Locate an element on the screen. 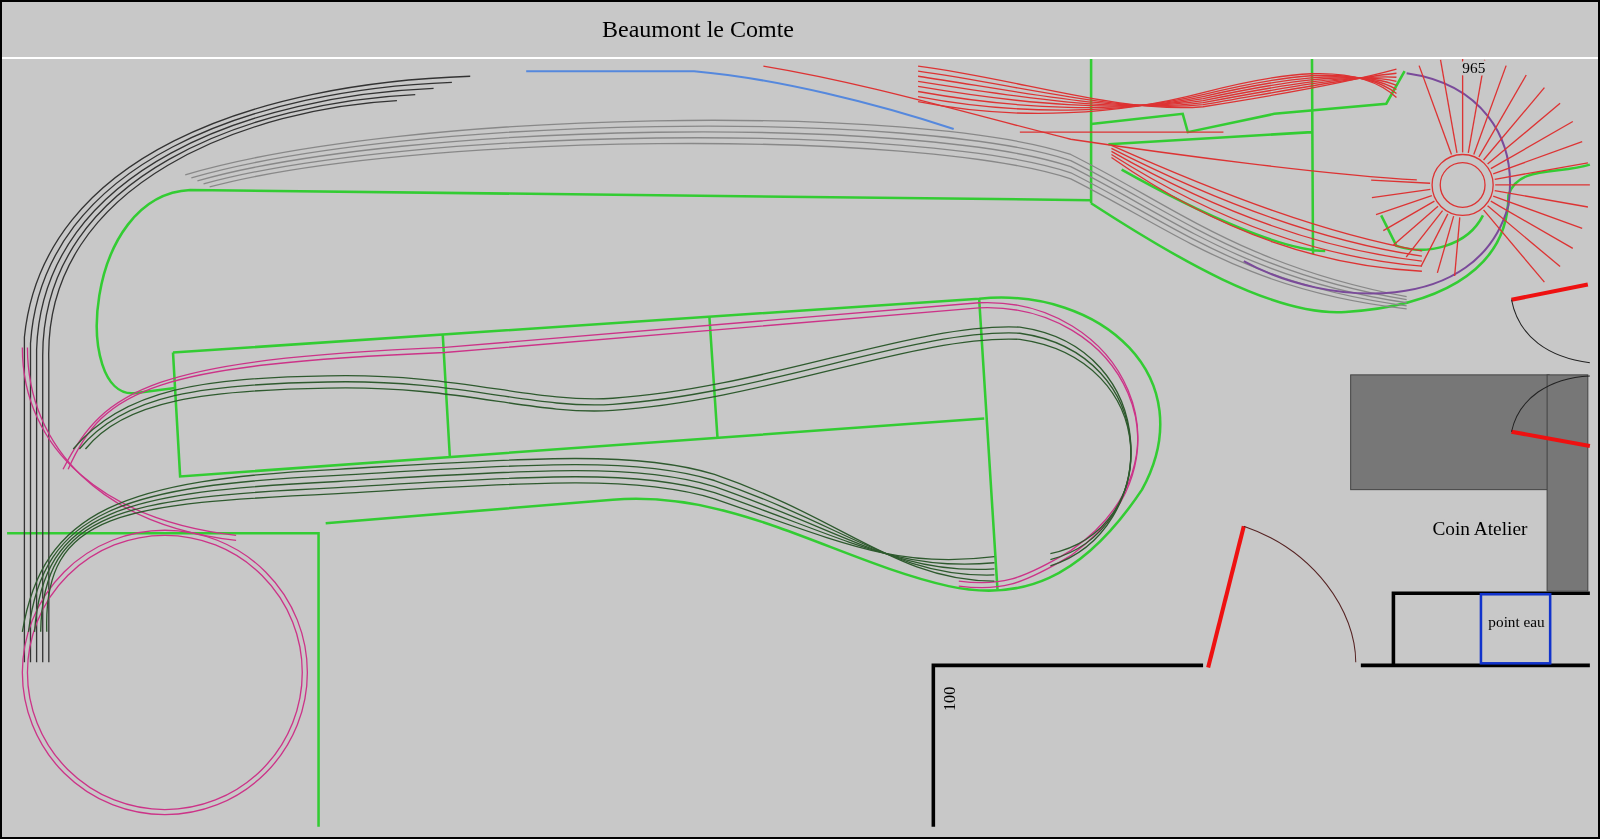 This screenshot has height=839, width=1600. plan-label: 100 is located at coordinates (949, 699).